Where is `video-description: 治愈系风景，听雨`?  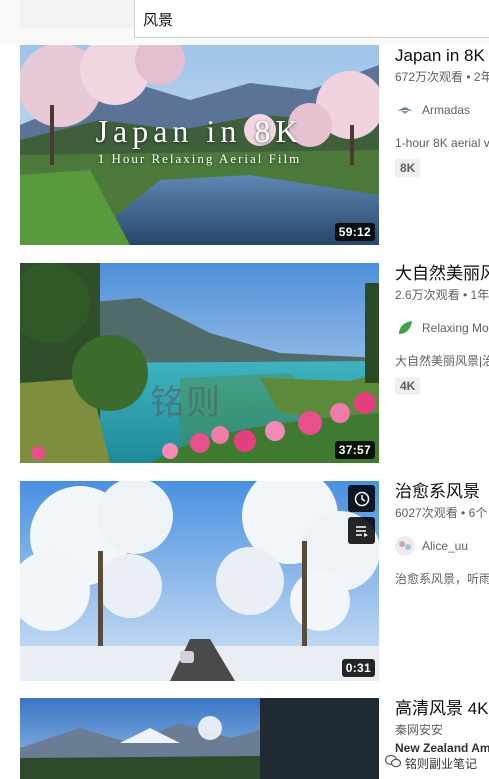
video-description: 治愈系风景，听雨 is located at coordinates (442, 579).